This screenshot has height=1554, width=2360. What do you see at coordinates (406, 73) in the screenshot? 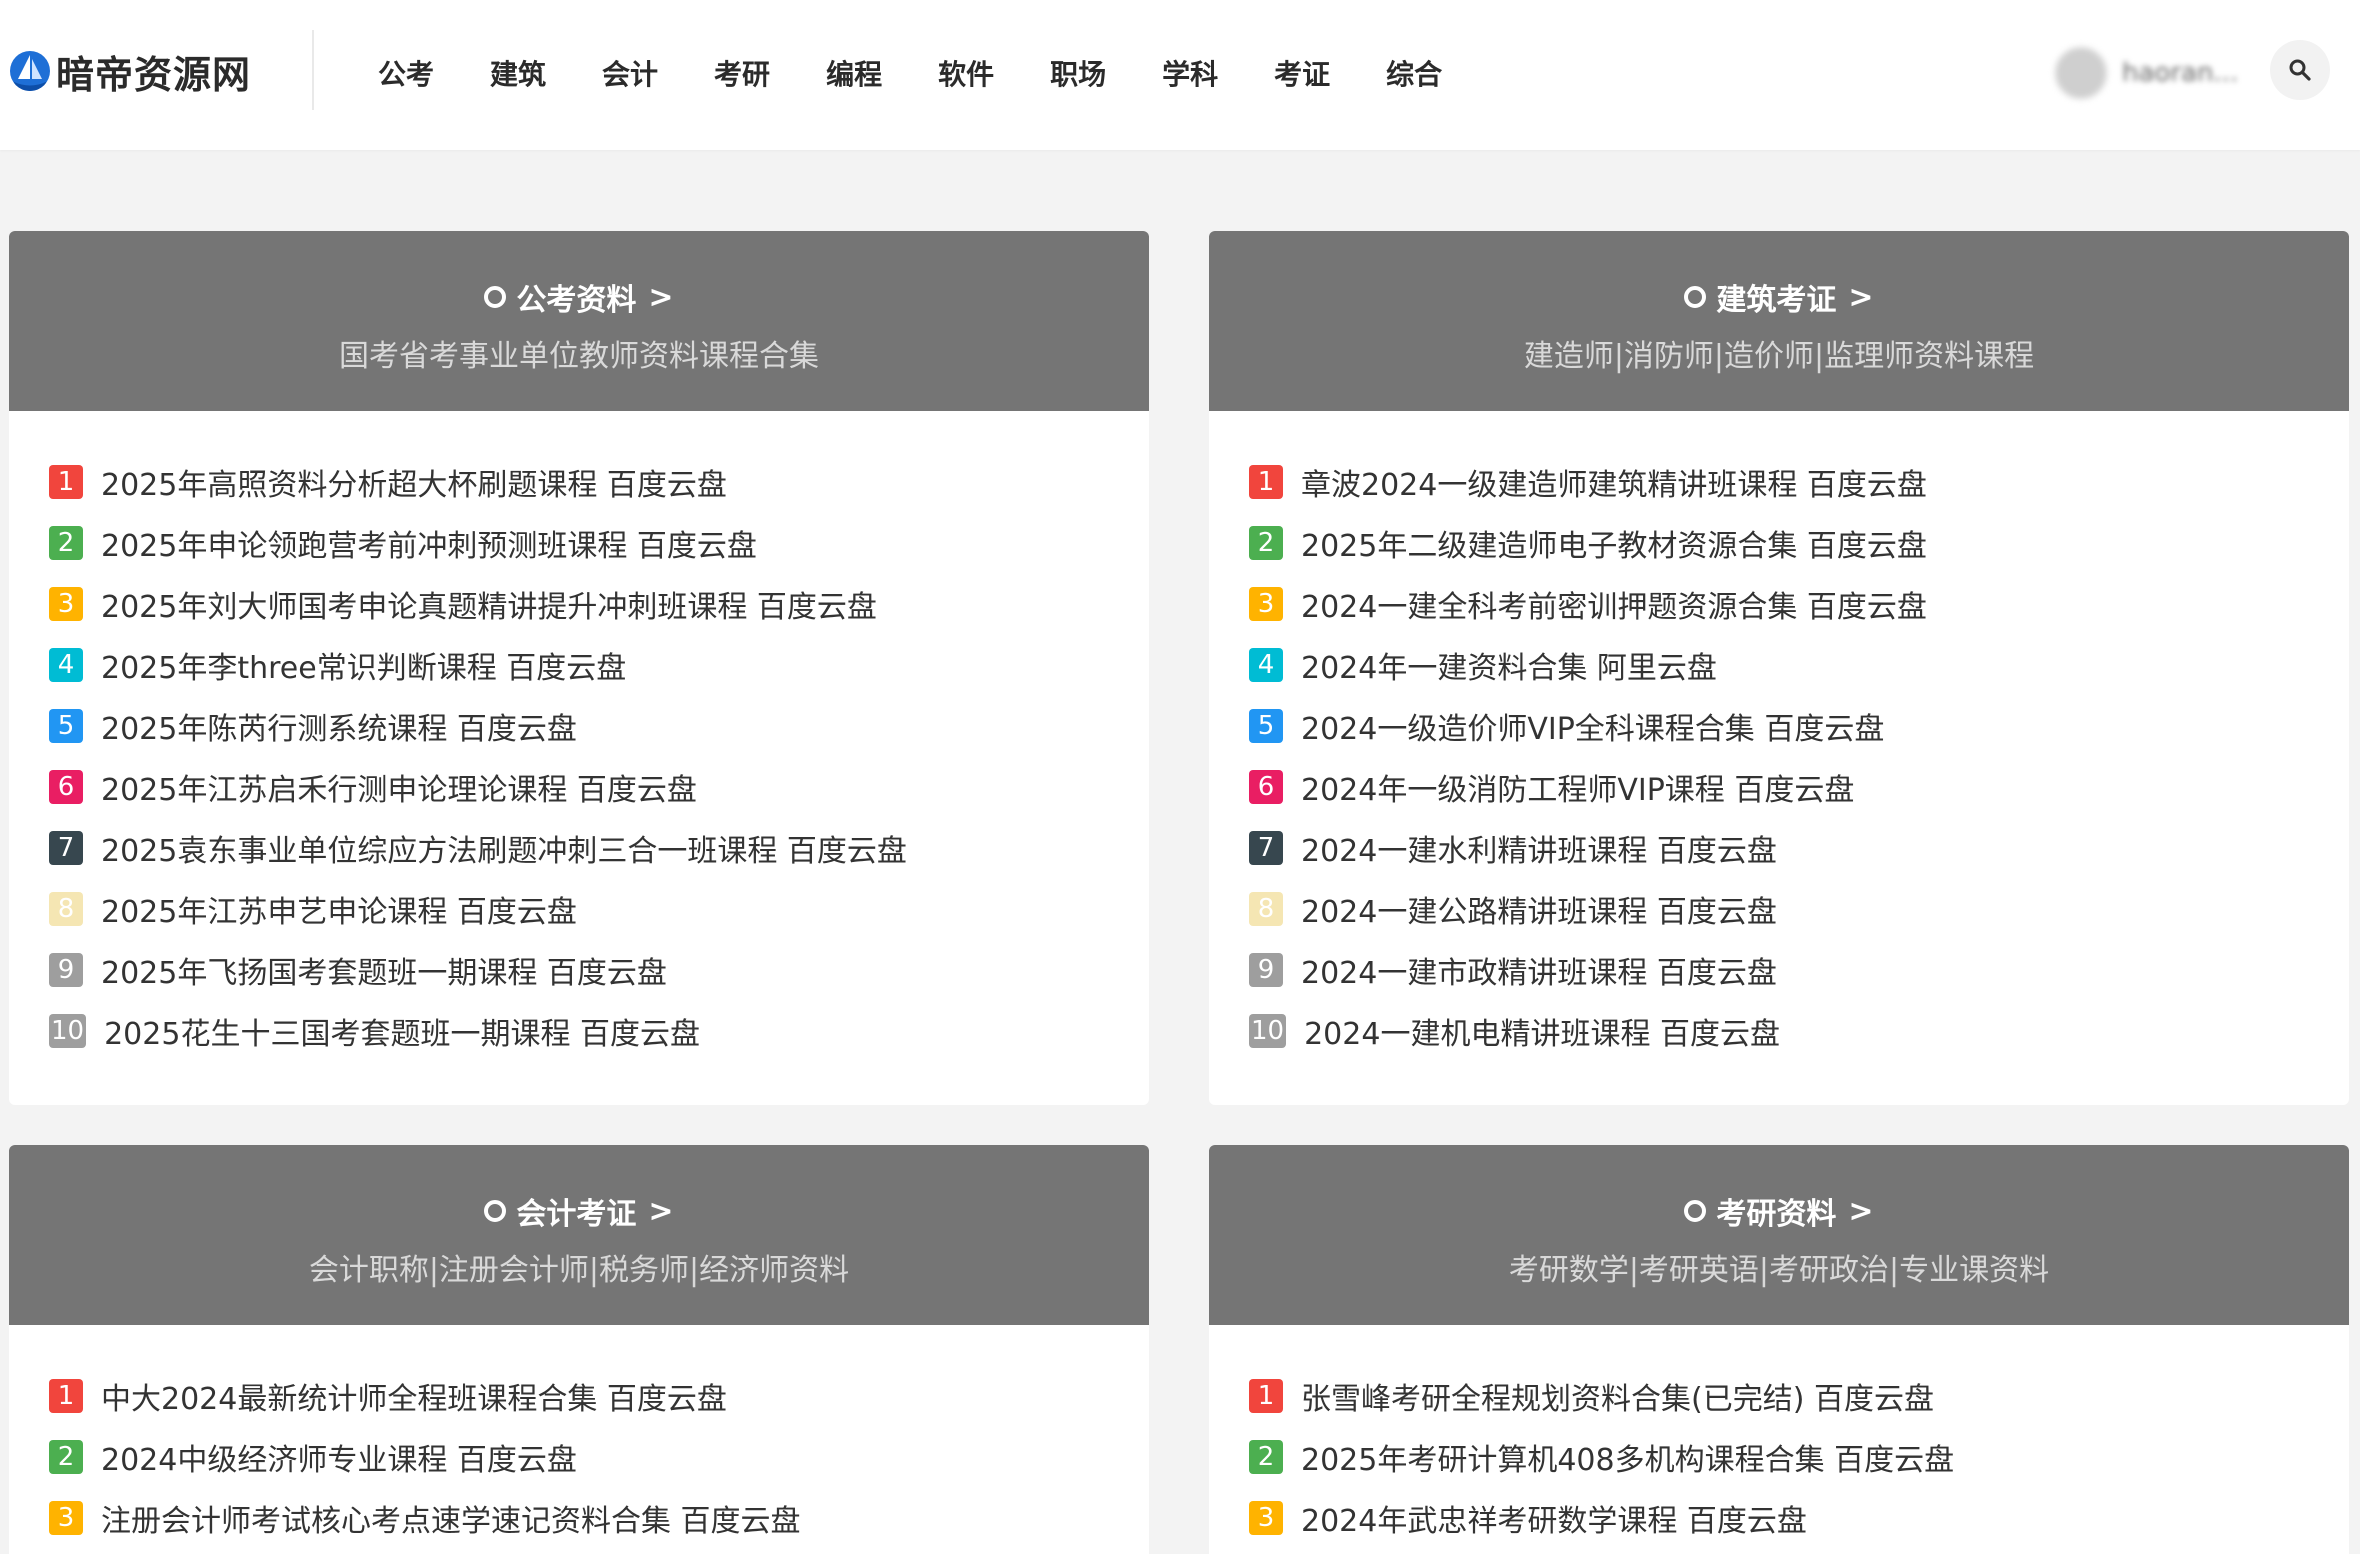
I see `nav-item-gongkao: 公考` at bounding box center [406, 73].